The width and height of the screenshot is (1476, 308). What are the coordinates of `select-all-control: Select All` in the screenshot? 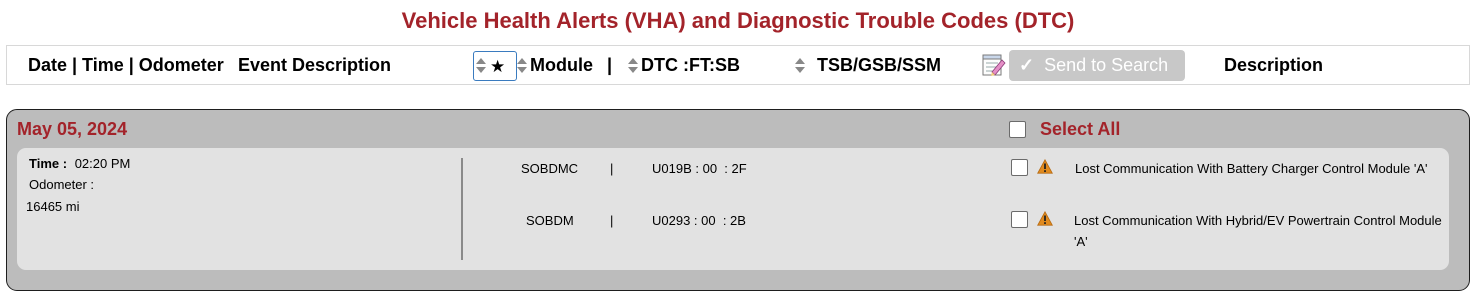 It's located at (1064, 129).